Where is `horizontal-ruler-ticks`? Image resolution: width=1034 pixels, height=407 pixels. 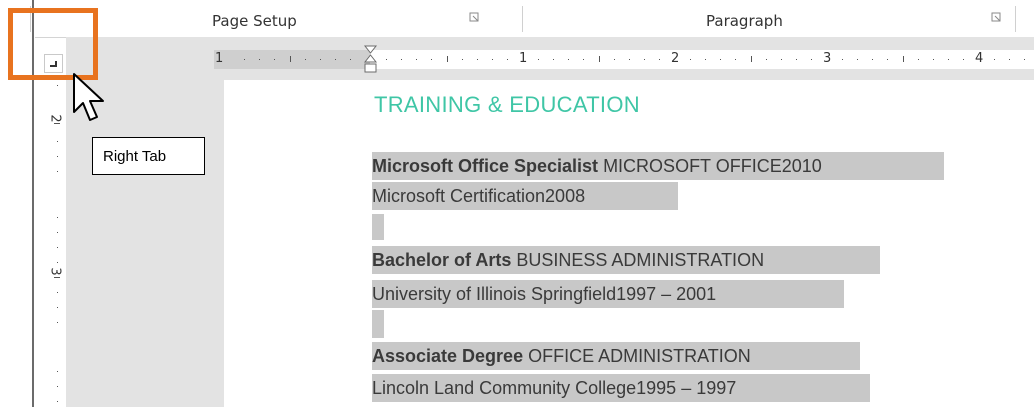
horizontal-ruler-ticks is located at coordinates (634, 59).